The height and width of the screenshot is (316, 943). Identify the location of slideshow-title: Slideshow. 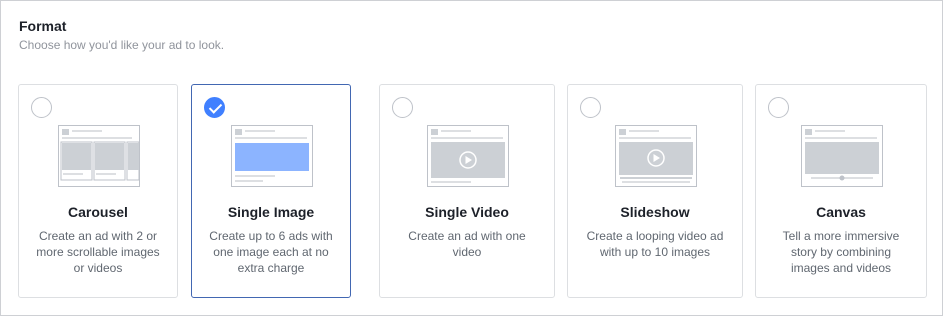
(655, 212).